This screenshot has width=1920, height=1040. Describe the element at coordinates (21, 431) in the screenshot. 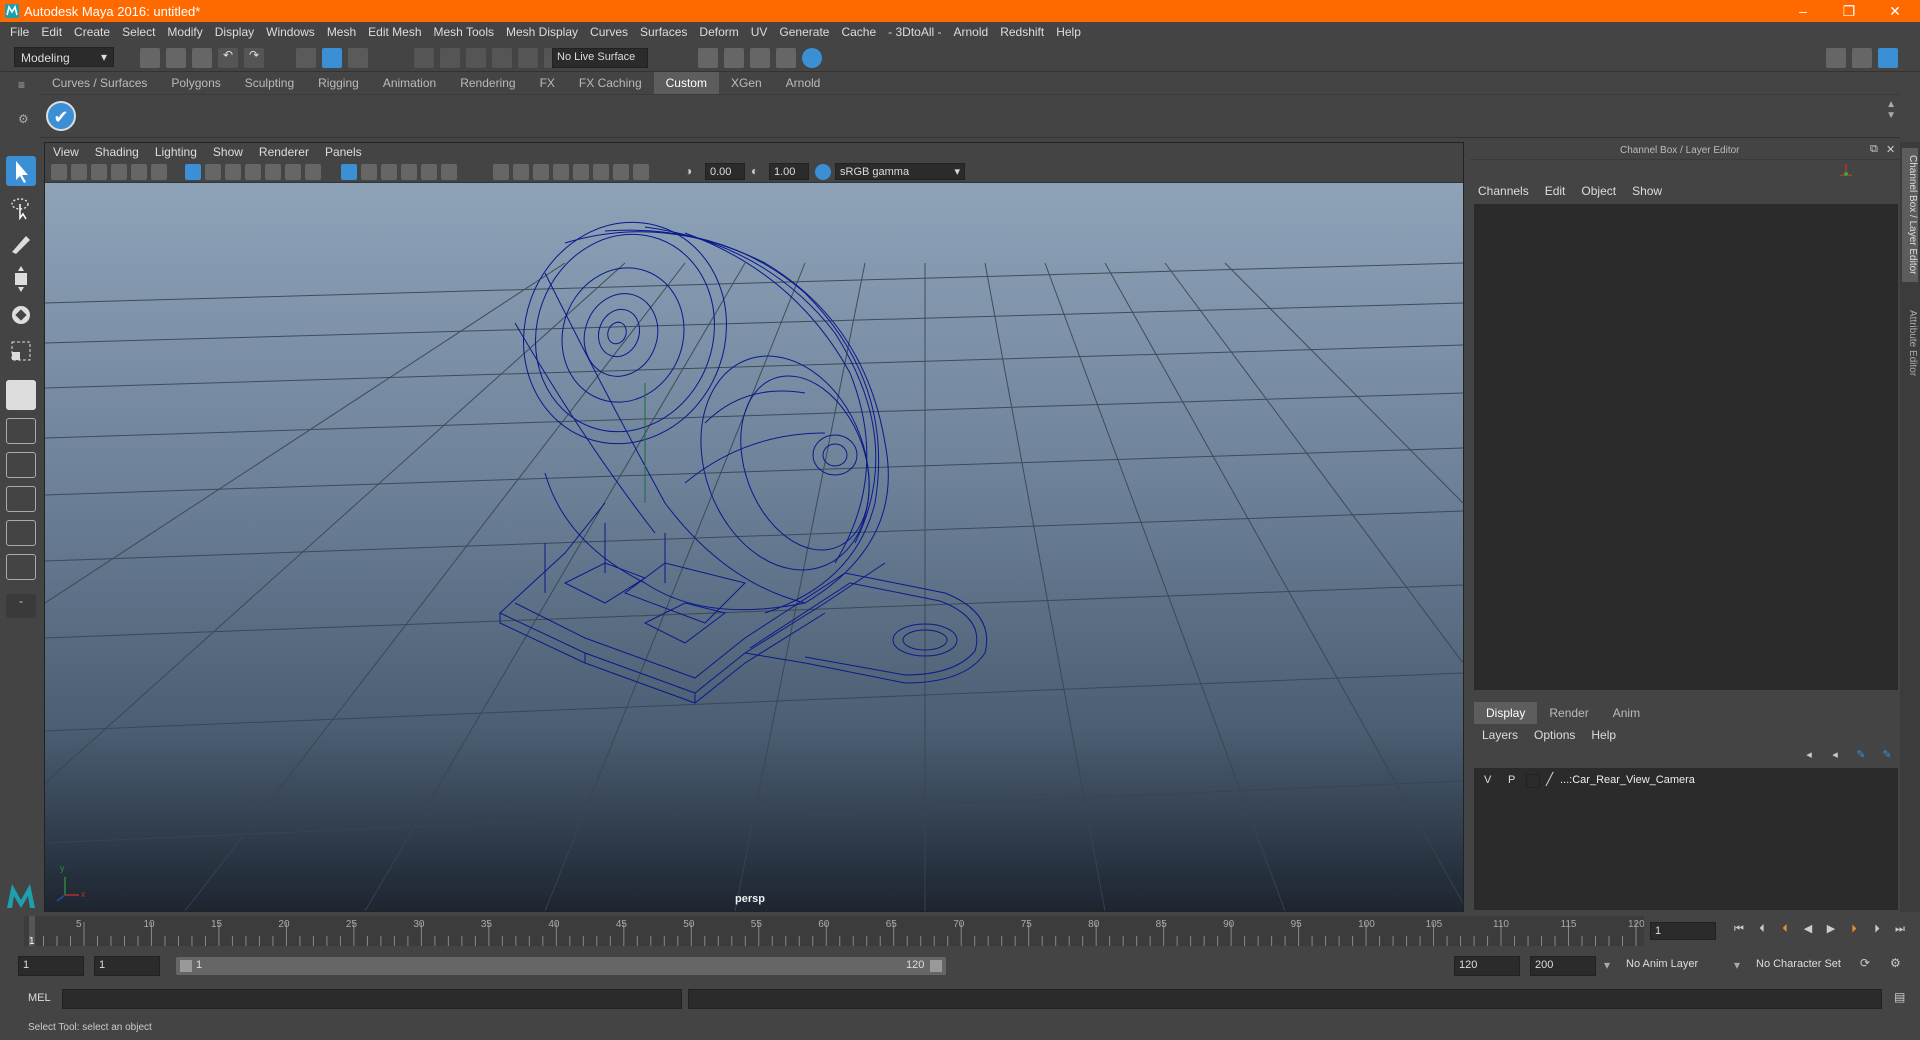

I see `four-view-layout-icon` at that location.